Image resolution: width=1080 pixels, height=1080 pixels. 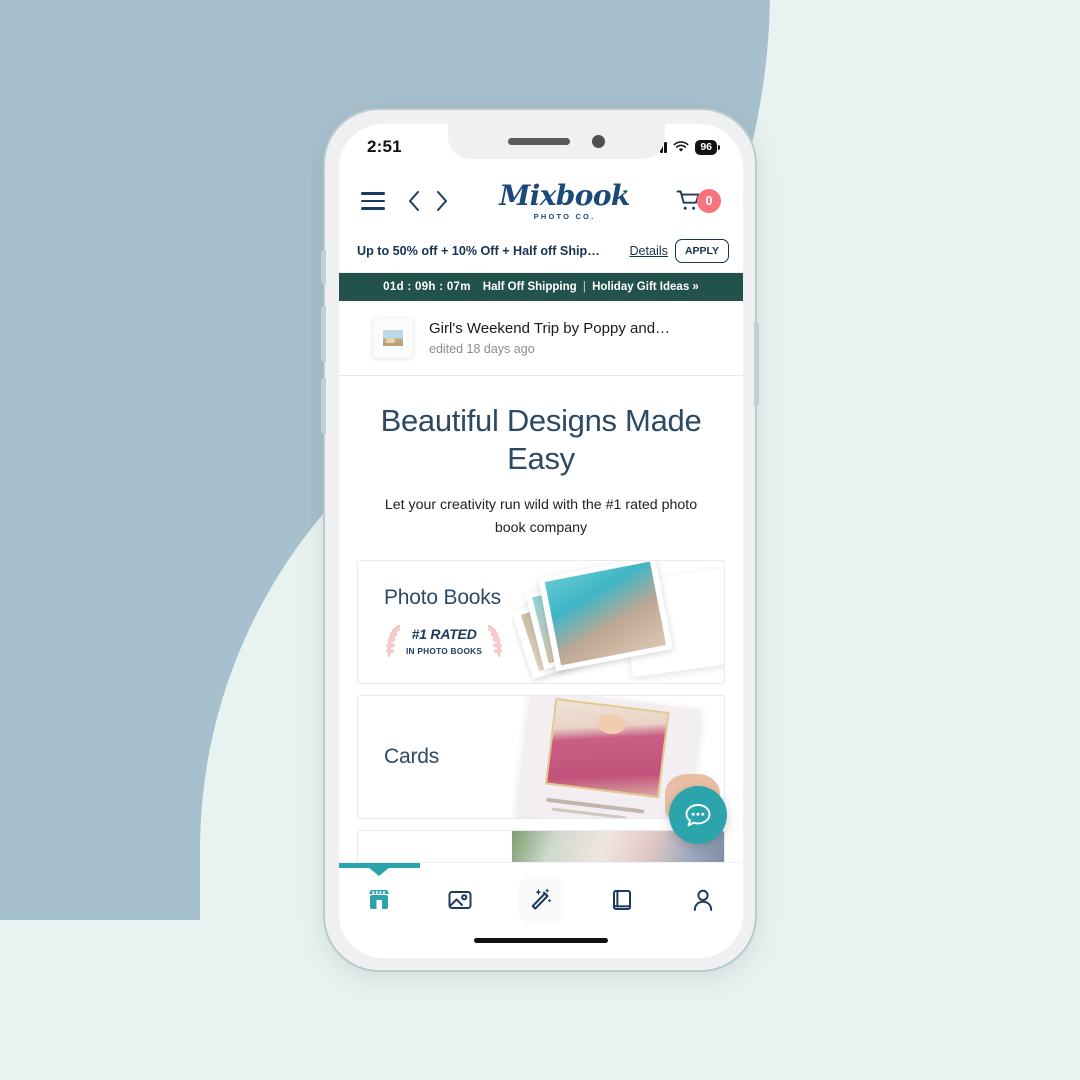 I want to click on chevron-right-icon, so click(x=442, y=201).